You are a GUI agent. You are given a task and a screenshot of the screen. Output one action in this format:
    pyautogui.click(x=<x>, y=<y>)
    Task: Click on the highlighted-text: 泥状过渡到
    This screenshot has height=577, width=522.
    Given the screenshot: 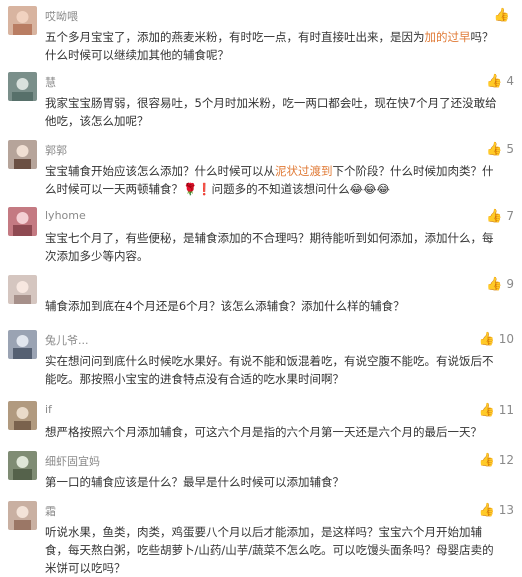 What is the action you would take?
    pyautogui.click(x=304, y=171)
    